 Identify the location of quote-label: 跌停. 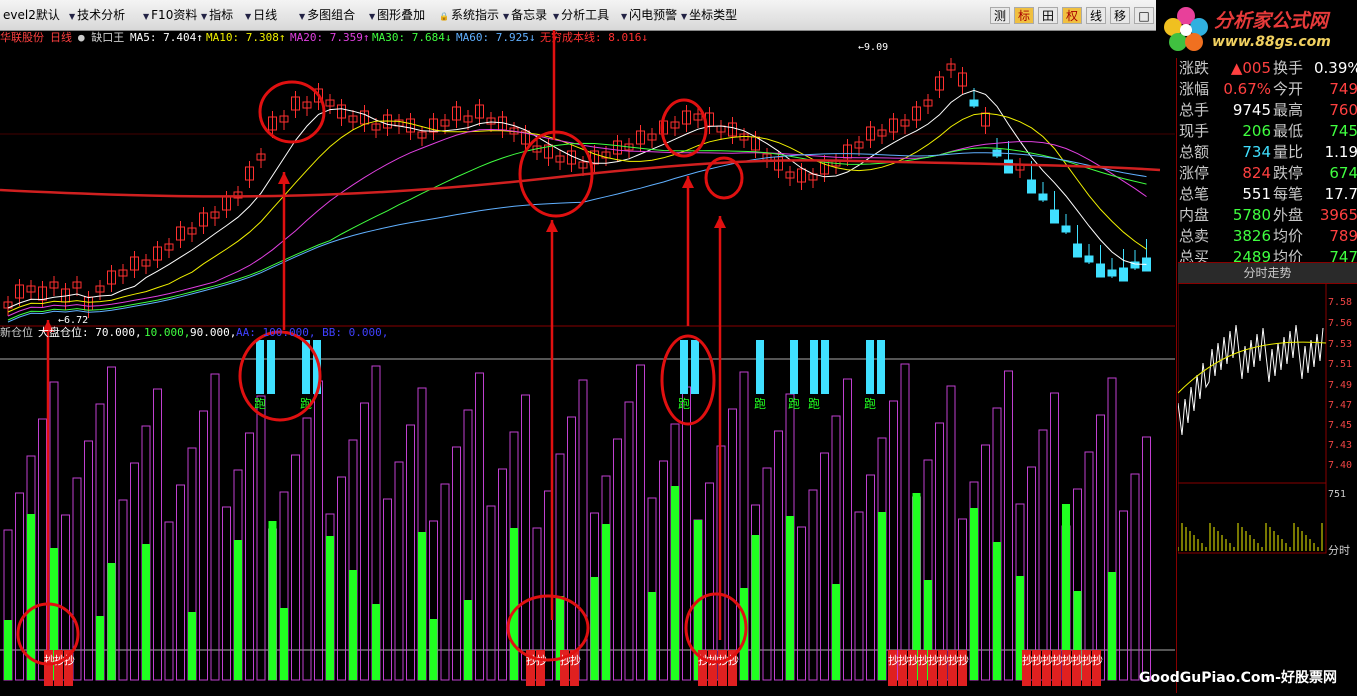
(1288, 173).